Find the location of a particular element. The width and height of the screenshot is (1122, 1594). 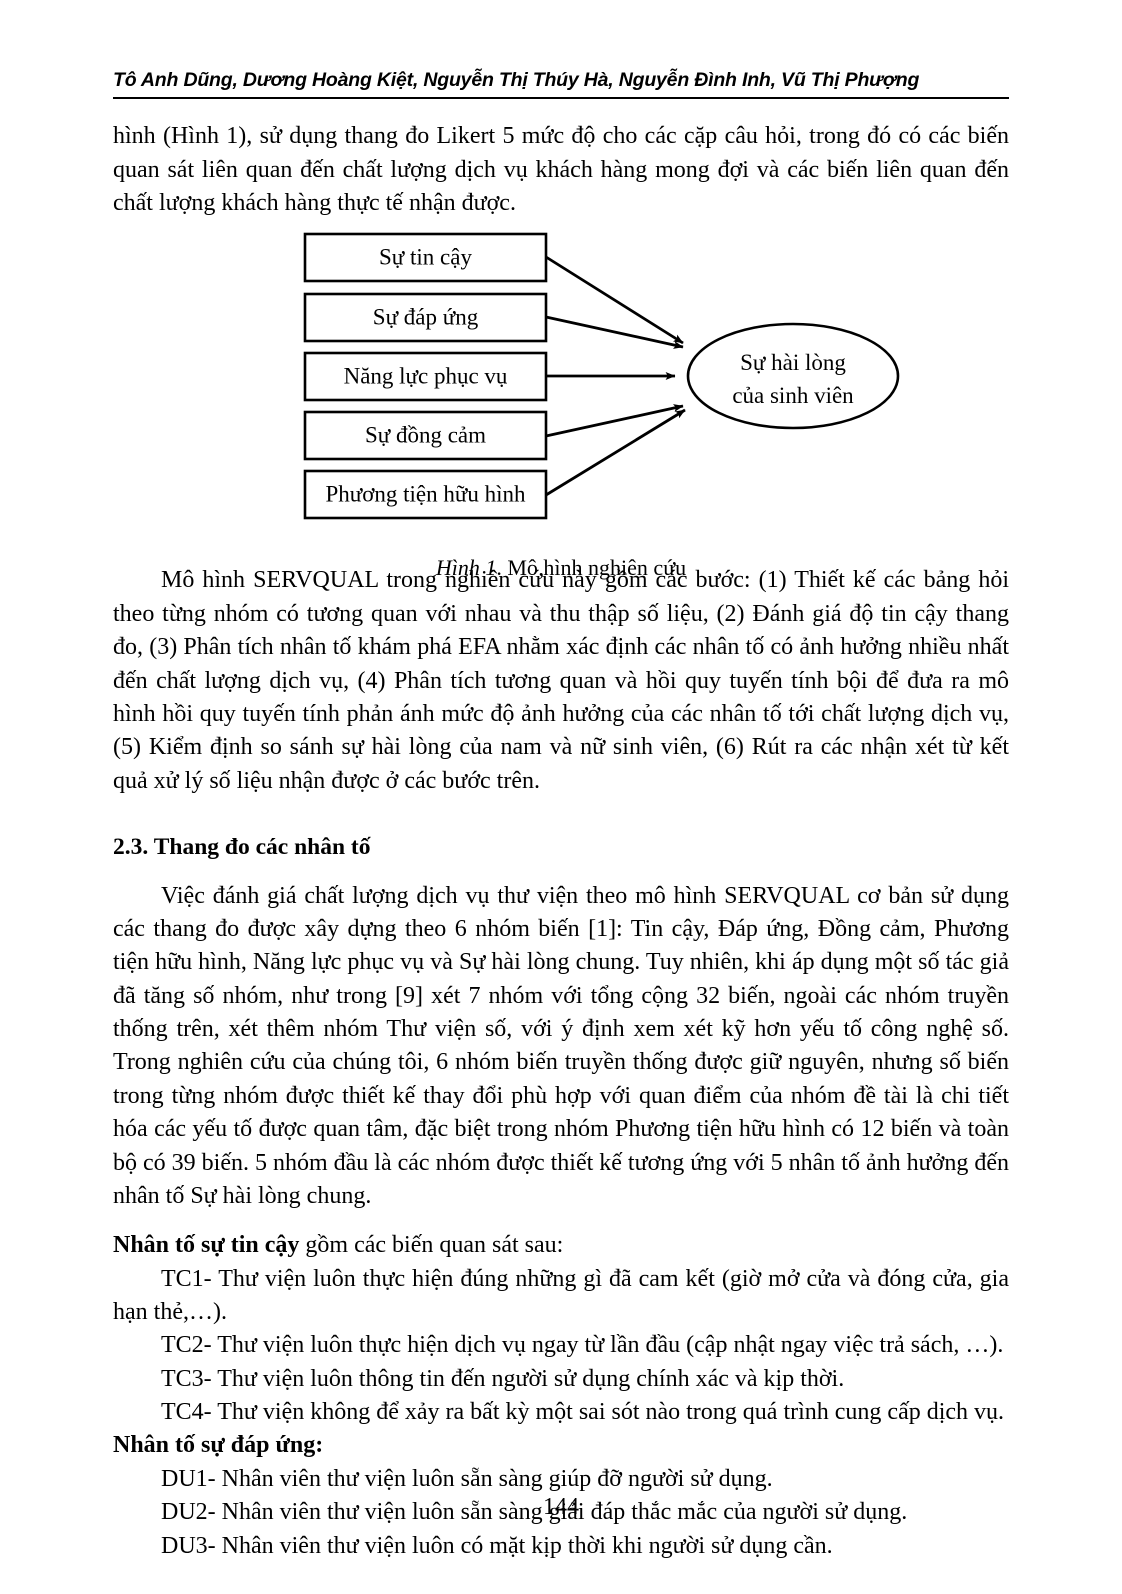

factor-box-5: Phương tiện hữu hình is located at coordinates (425, 495).